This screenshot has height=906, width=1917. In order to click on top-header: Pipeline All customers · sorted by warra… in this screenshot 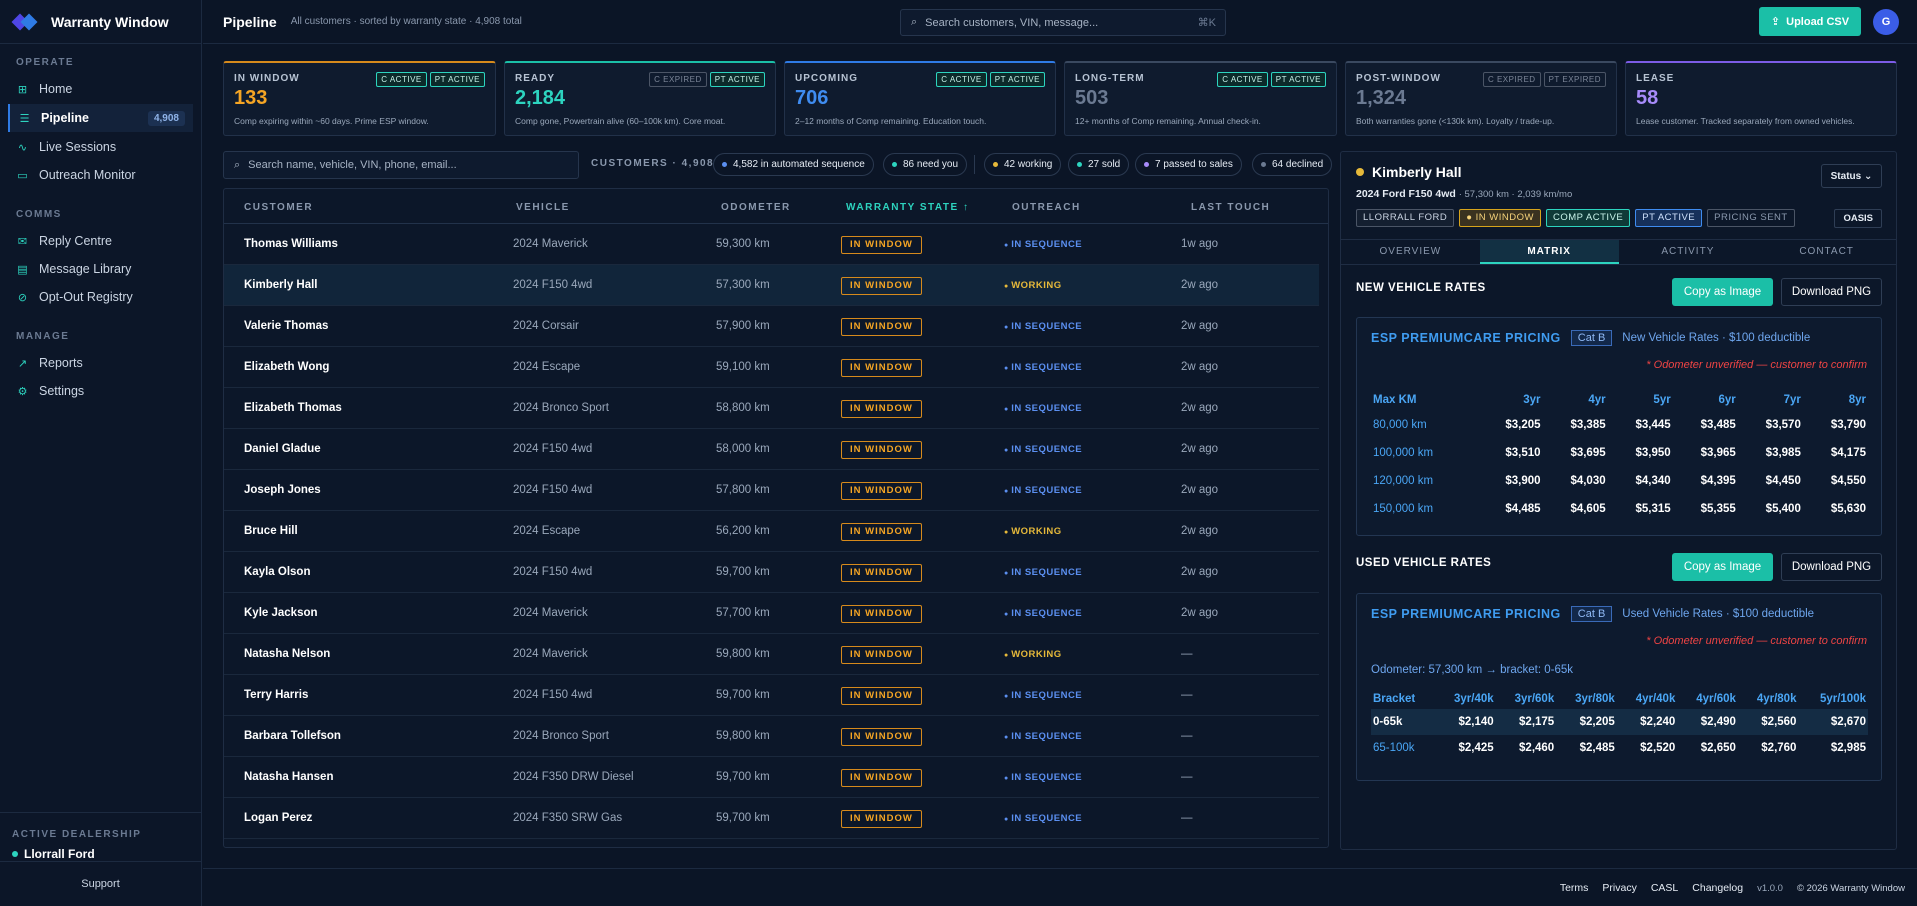, I will do `click(1060, 22)`.